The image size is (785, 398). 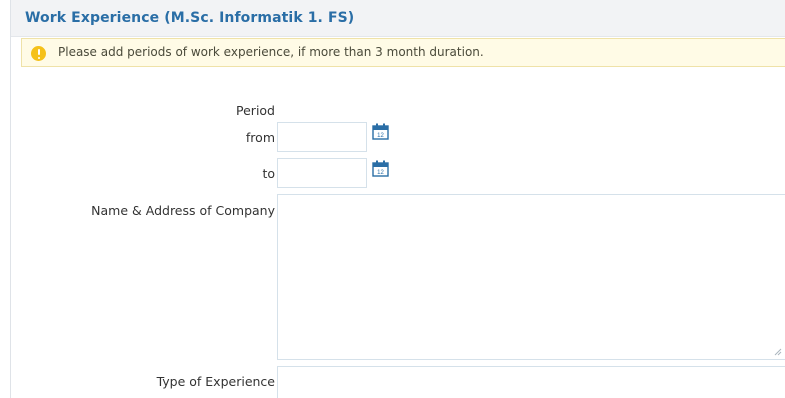 What do you see at coordinates (183, 210) in the screenshot?
I see `company-label: Name & Address of Company` at bounding box center [183, 210].